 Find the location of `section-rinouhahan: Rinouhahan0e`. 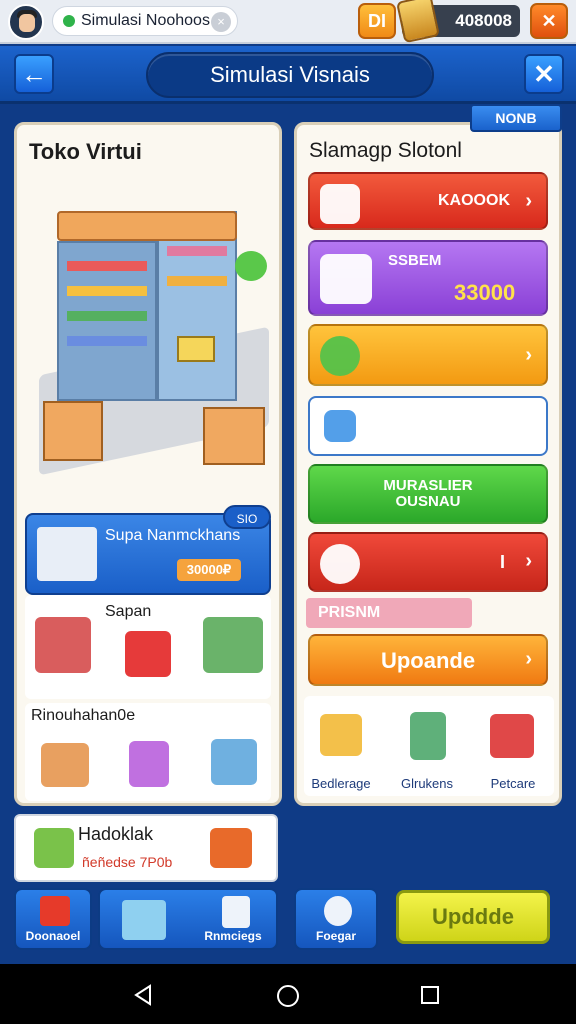

section-rinouhahan: Rinouhahan0e is located at coordinates (148, 752).